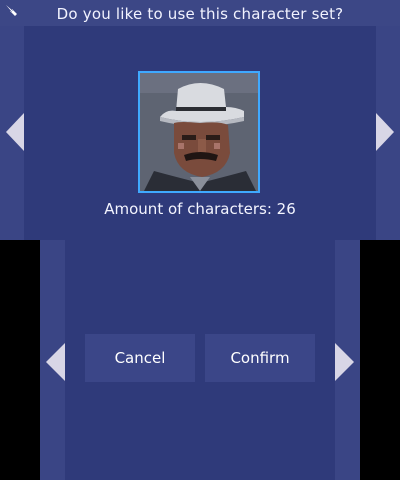 The height and width of the screenshot is (480, 400). What do you see at coordinates (15, 132) in the screenshot?
I see `prev-set-top-icon` at bounding box center [15, 132].